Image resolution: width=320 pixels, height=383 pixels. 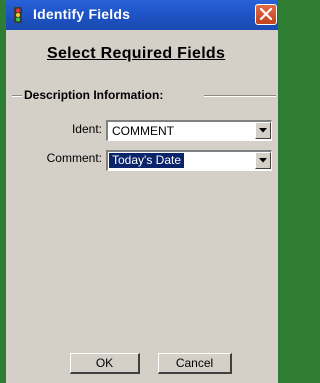 I want to click on ident-dropdown-button, so click(x=263, y=130).